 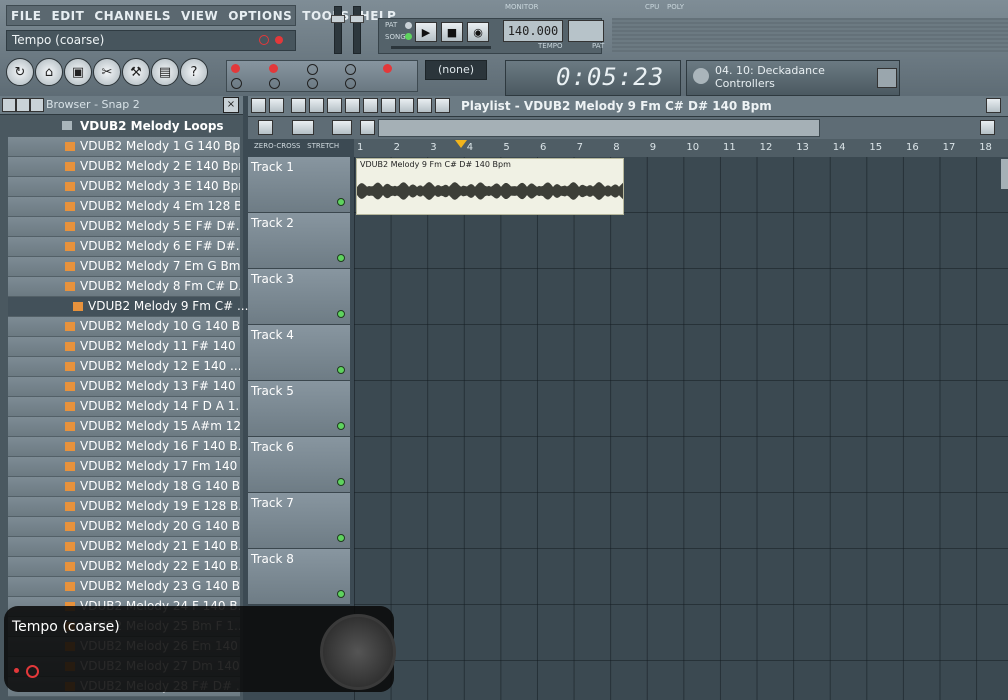 I want to click on loop-record-toggle, so click(x=387, y=68).